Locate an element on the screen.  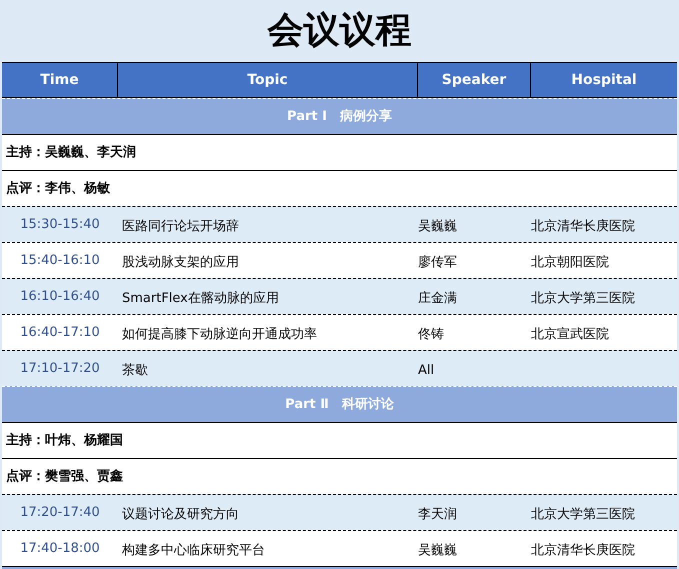
topic-cell: 构建多中心临床研究平台 is located at coordinates (193, 550).